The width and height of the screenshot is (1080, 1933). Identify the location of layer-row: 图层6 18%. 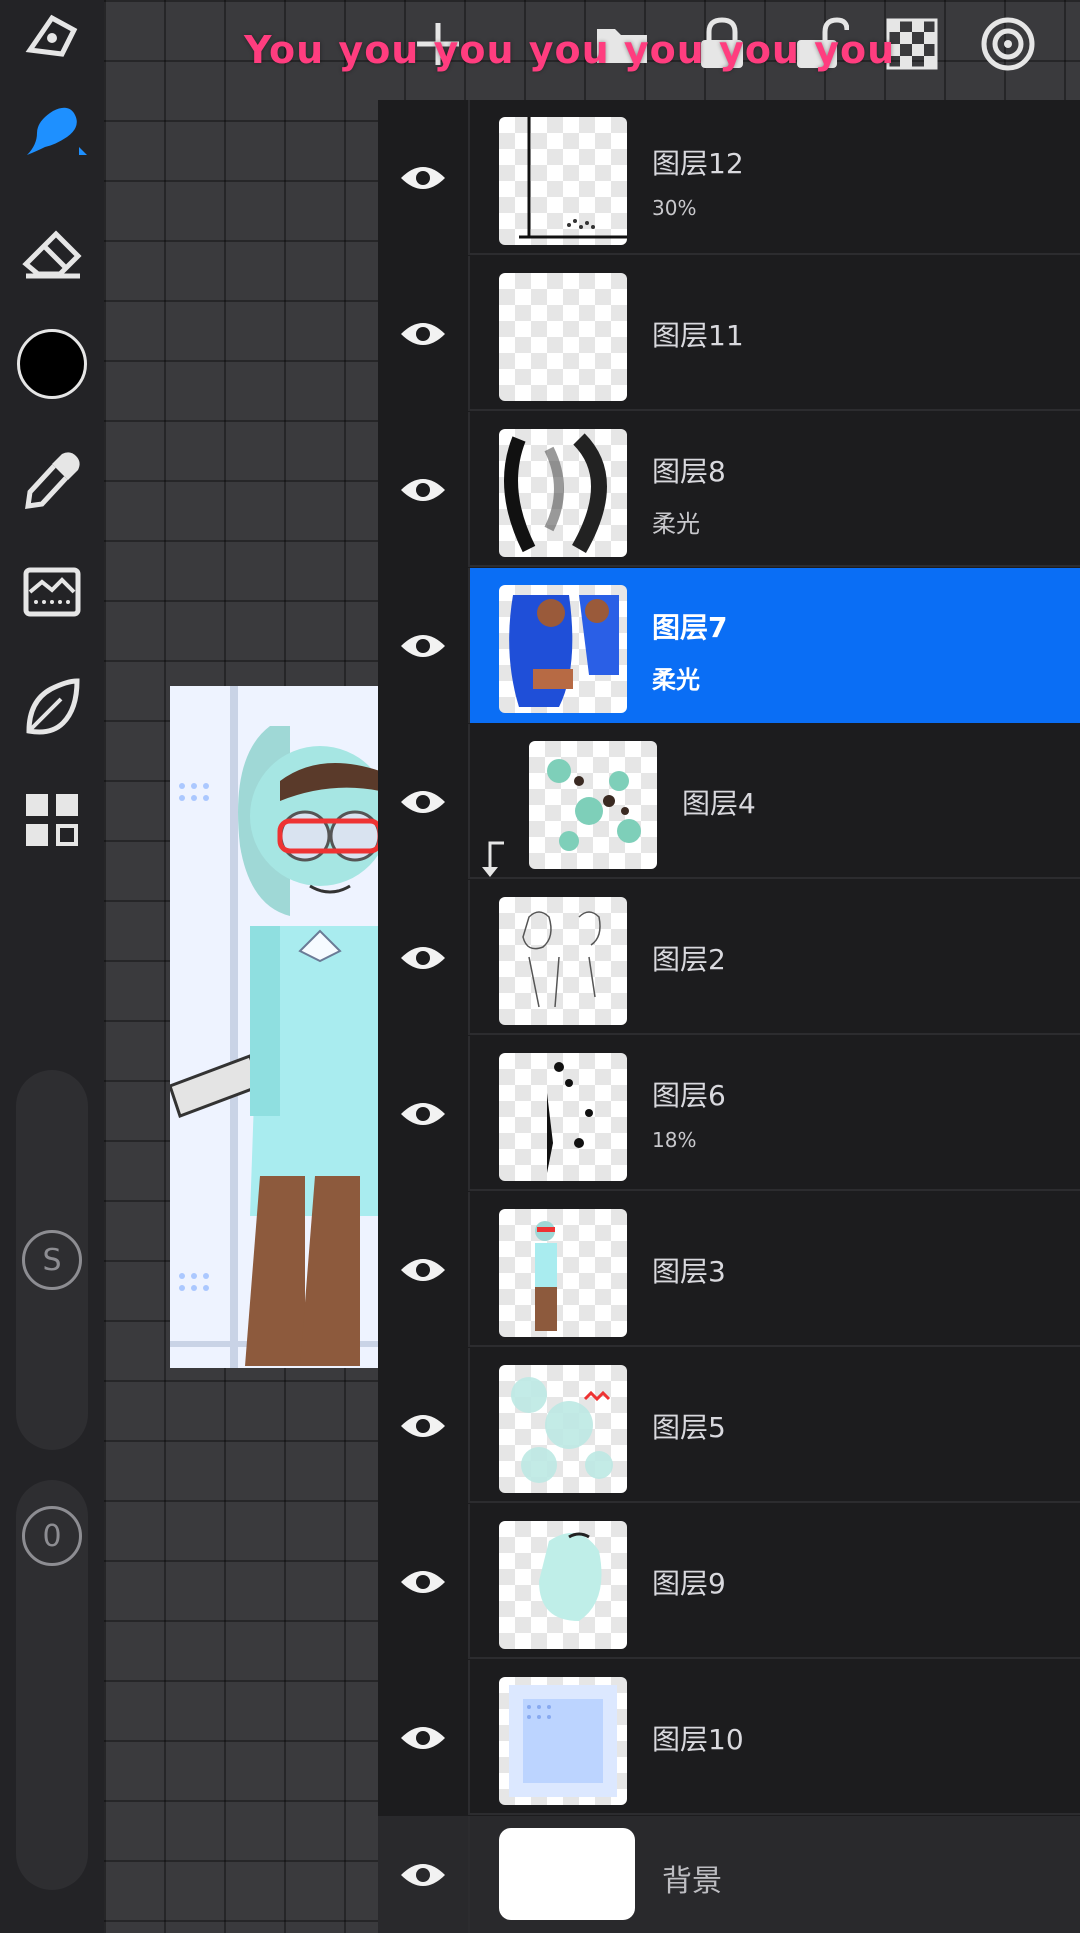
(729, 1113).